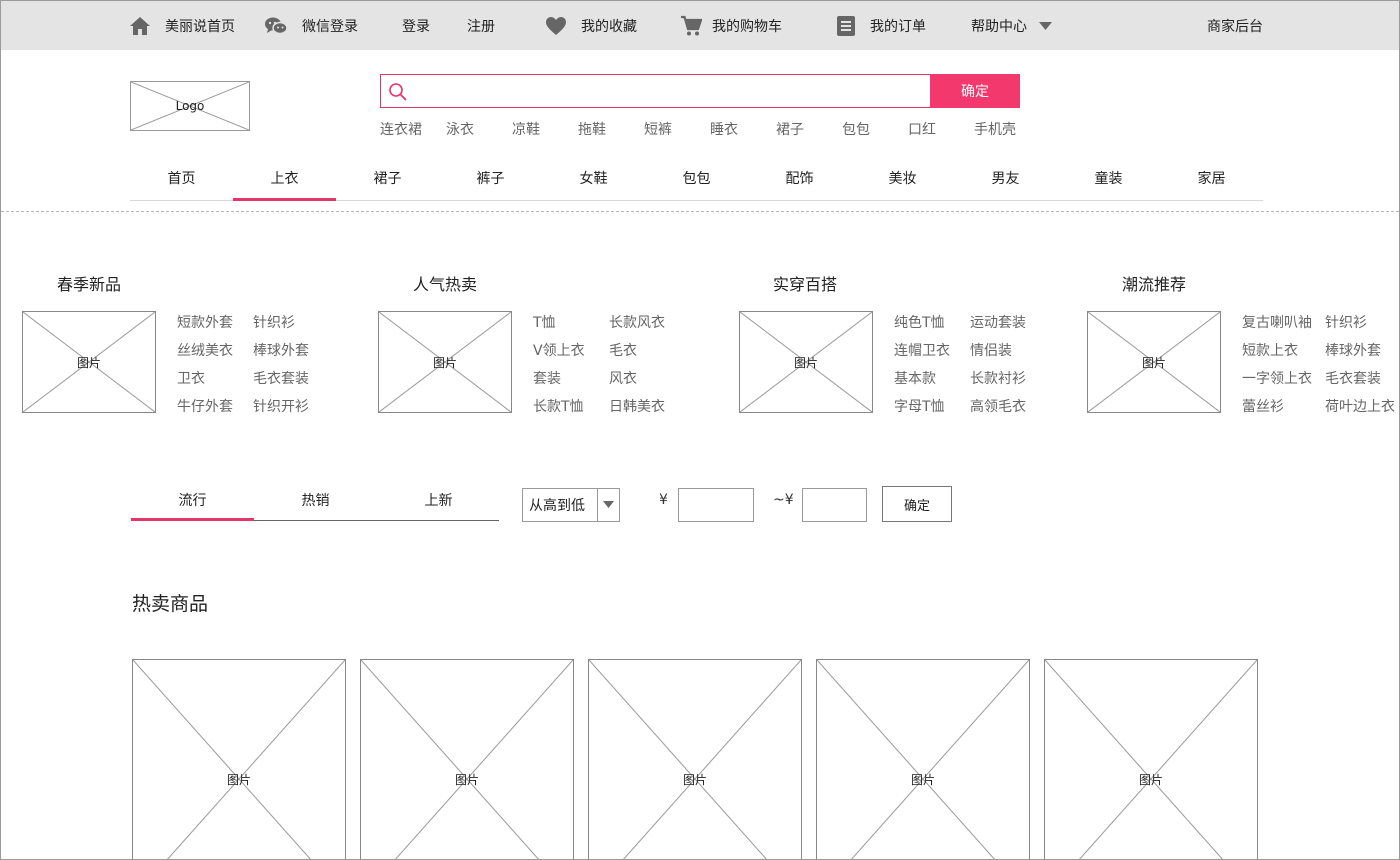 This screenshot has width=1400, height=860. I want to click on price-max-input, so click(834, 505).